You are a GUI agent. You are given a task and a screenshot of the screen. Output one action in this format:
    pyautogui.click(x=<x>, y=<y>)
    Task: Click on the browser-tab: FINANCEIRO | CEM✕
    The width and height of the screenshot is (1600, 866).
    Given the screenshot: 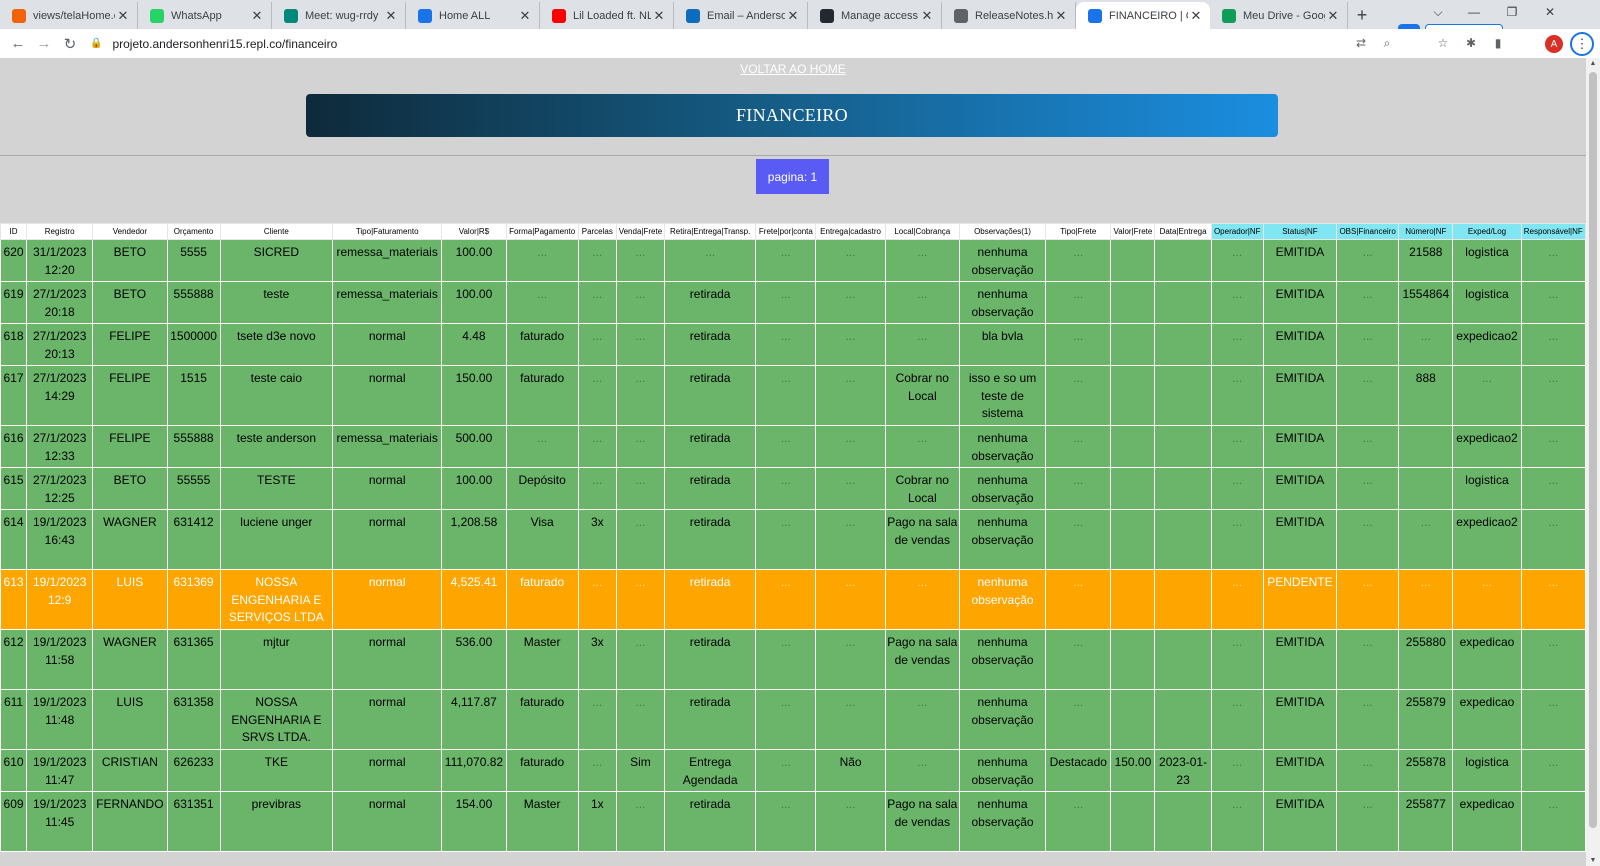 What is the action you would take?
    pyautogui.click(x=1143, y=15)
    